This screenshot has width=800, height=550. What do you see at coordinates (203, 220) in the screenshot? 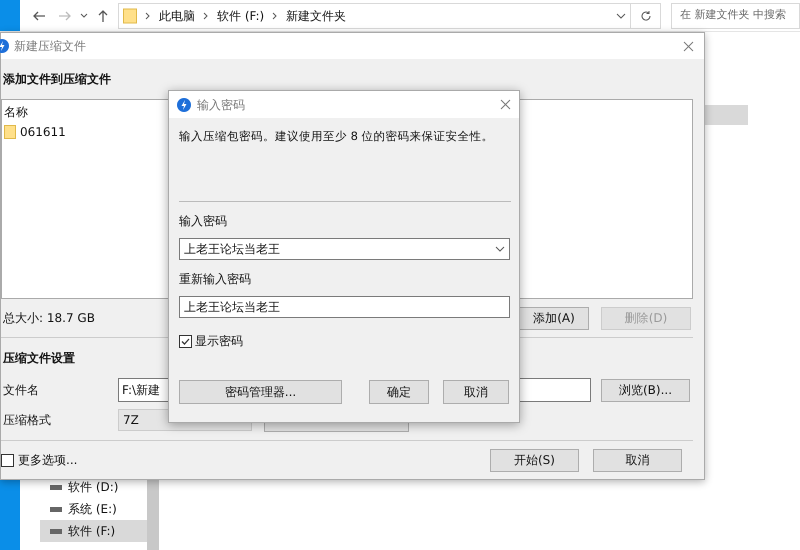
I see `field-label: 输入密码` at bounding box center [203, 220].